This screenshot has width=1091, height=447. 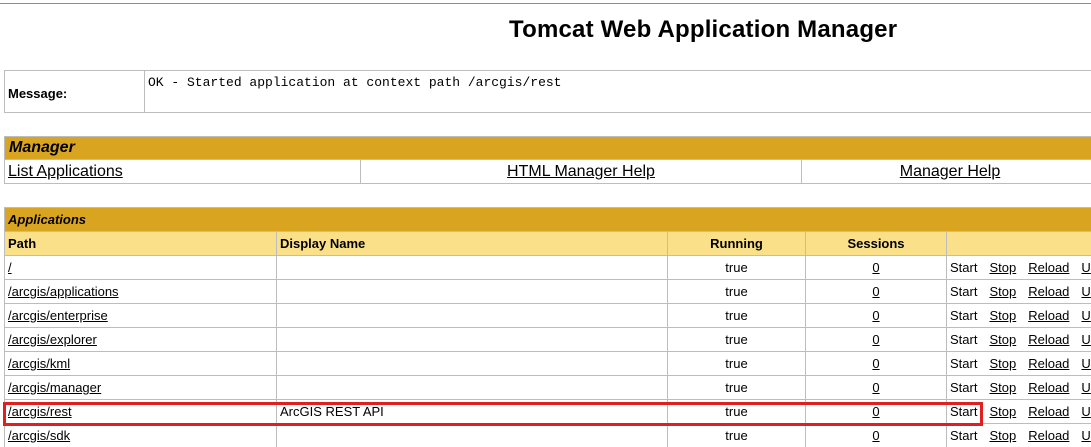 What do you see at coordinates (703, 29) in the screenshot?
I see `page-title: Tomcat Web Application Manager` at bounding box center [703, 29].